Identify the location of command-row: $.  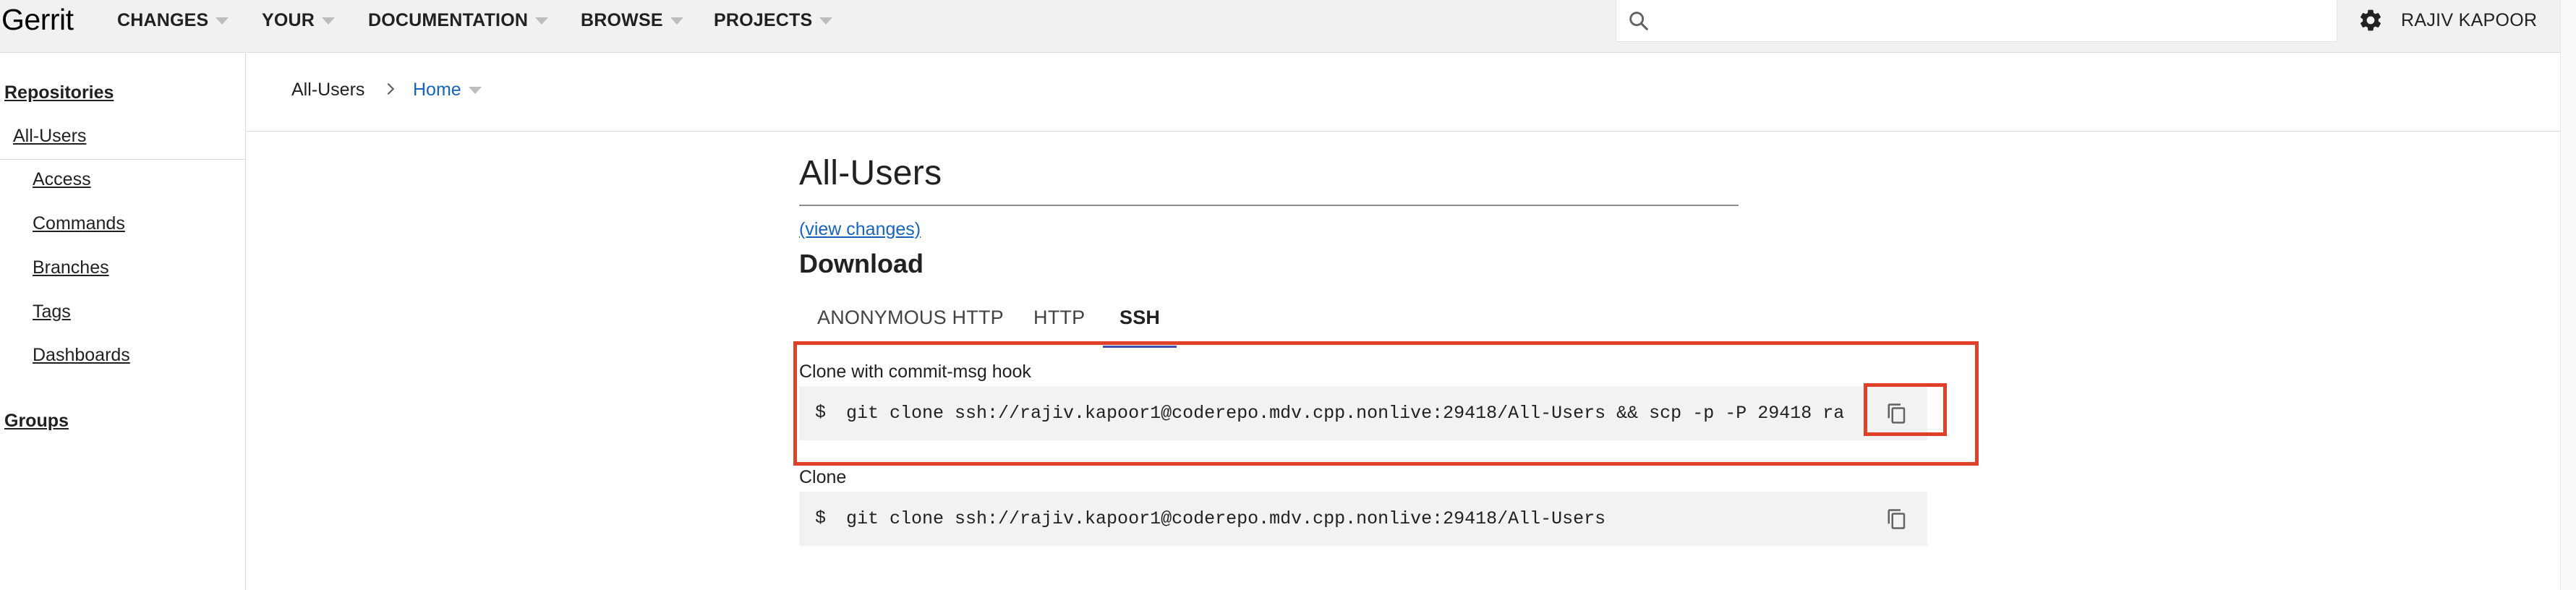
(1363, 519).